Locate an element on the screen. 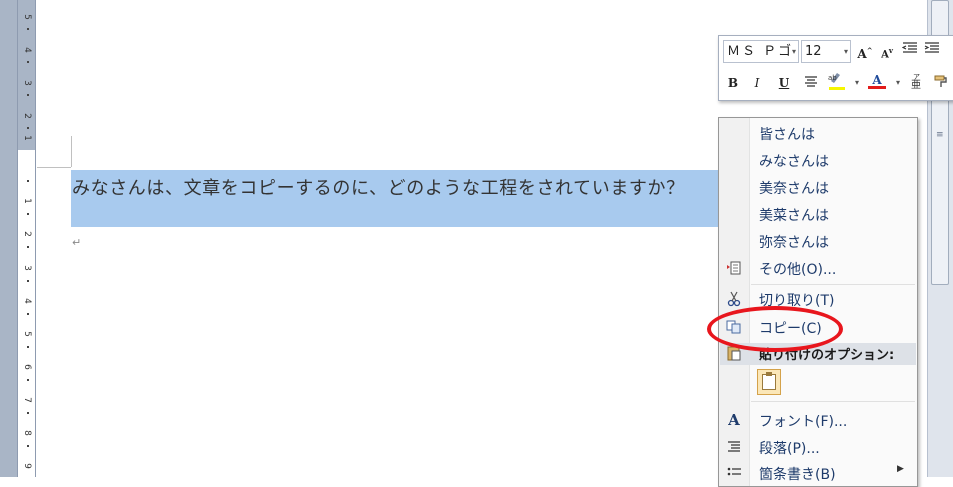  menu-item-label: 美奈さんは is located at coordinates (794, 189).